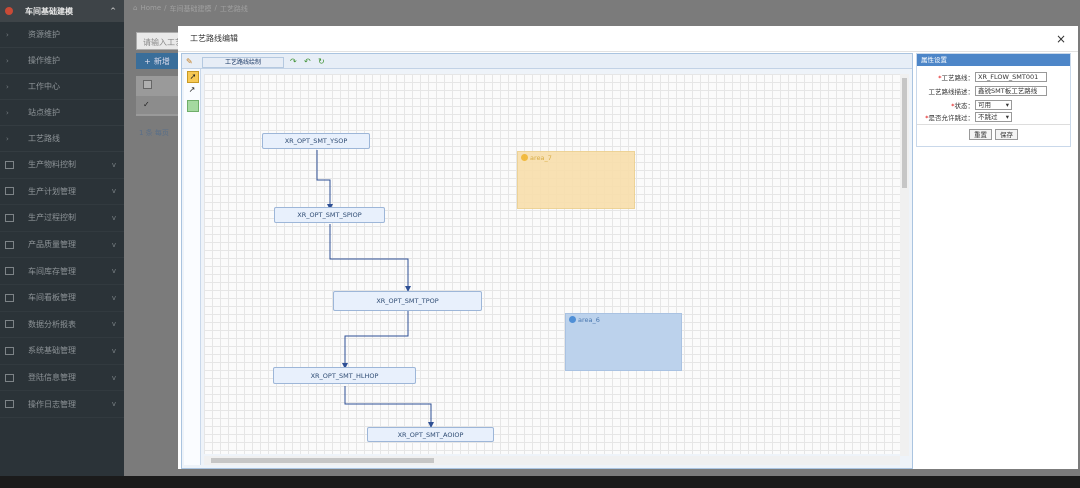  What do you see at coordinates (1006, 134) in the screenshot?
I see `save-button: 保存` at bounding box center [1006, 134].